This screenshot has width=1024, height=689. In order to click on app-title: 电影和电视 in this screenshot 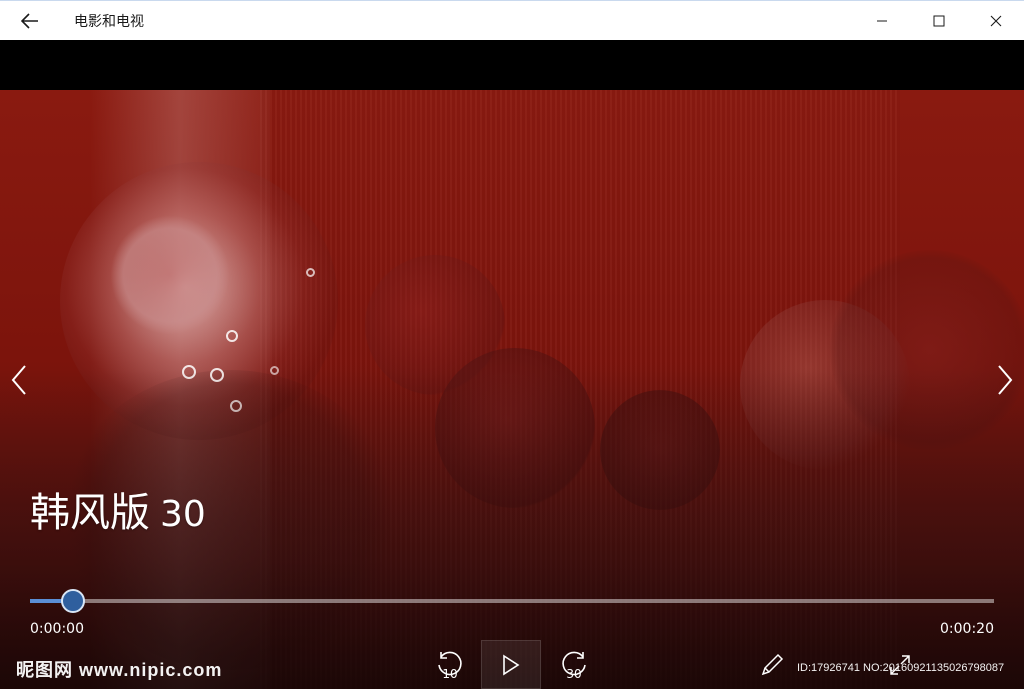, I will do `click(109, 21)`.